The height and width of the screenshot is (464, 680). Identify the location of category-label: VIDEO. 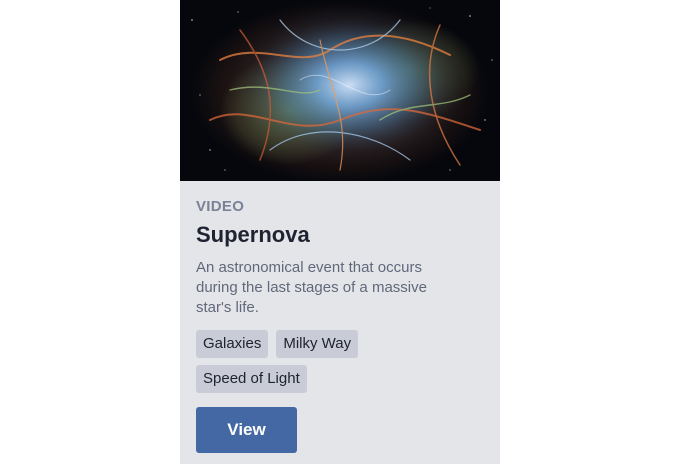
(220, 206).